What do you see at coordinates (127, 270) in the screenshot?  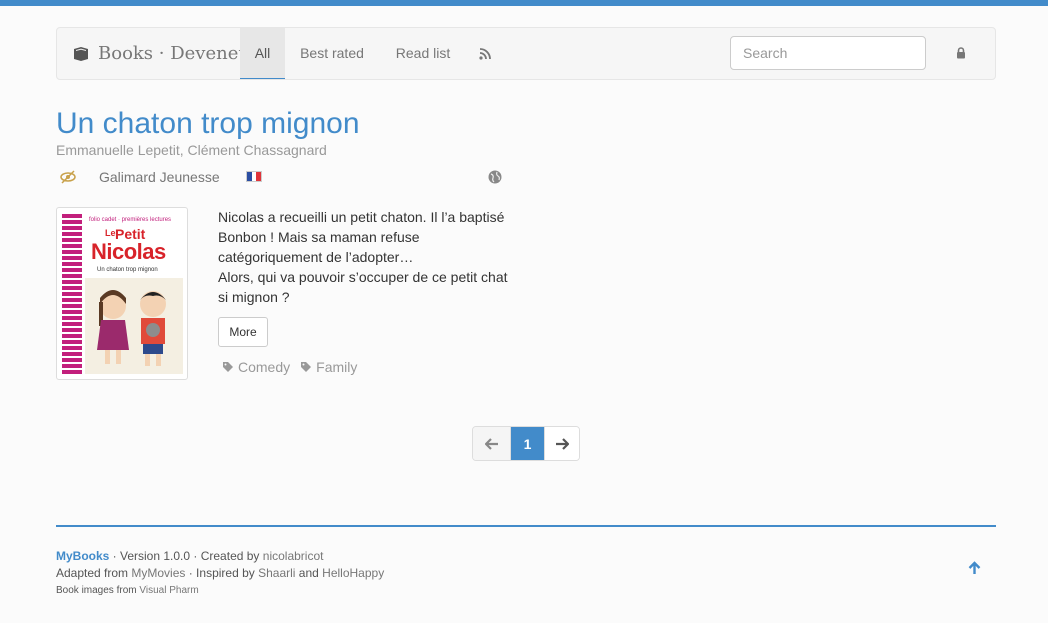 I see `cover-subtitle: Un chaton trop mignon` at bounding box center [127, 270].